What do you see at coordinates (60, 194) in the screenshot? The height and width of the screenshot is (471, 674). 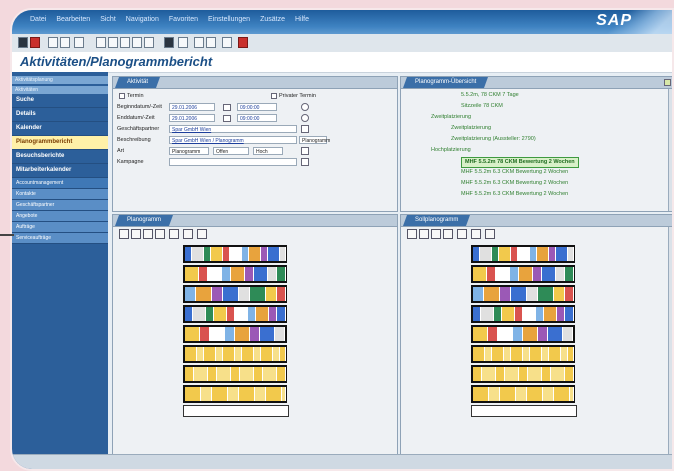 I see `nav-sub-kontakte: Kontakte` at bounding box center [60, 194].